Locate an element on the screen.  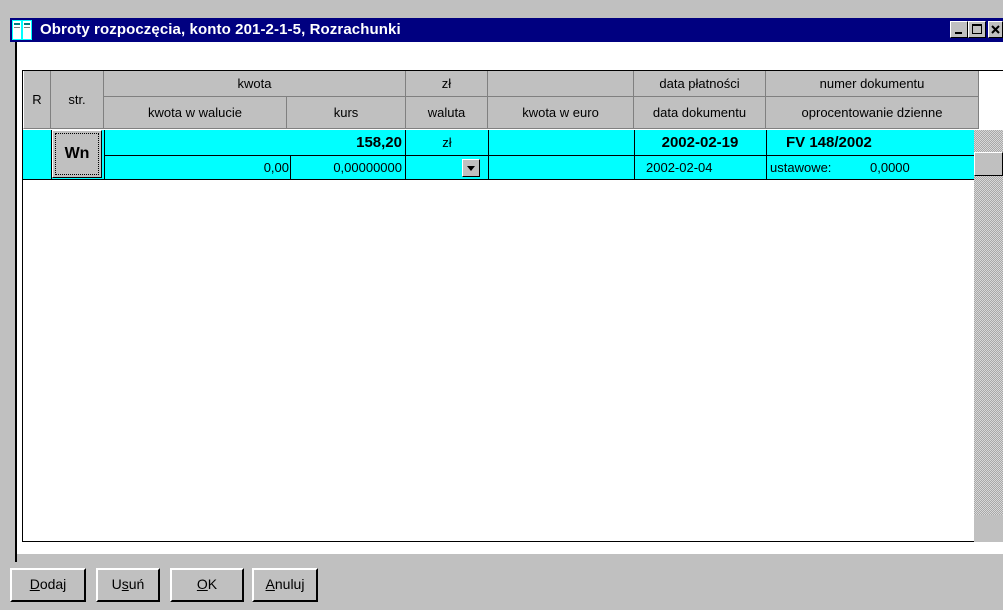
close-icon is located at coordinates (995, 29).